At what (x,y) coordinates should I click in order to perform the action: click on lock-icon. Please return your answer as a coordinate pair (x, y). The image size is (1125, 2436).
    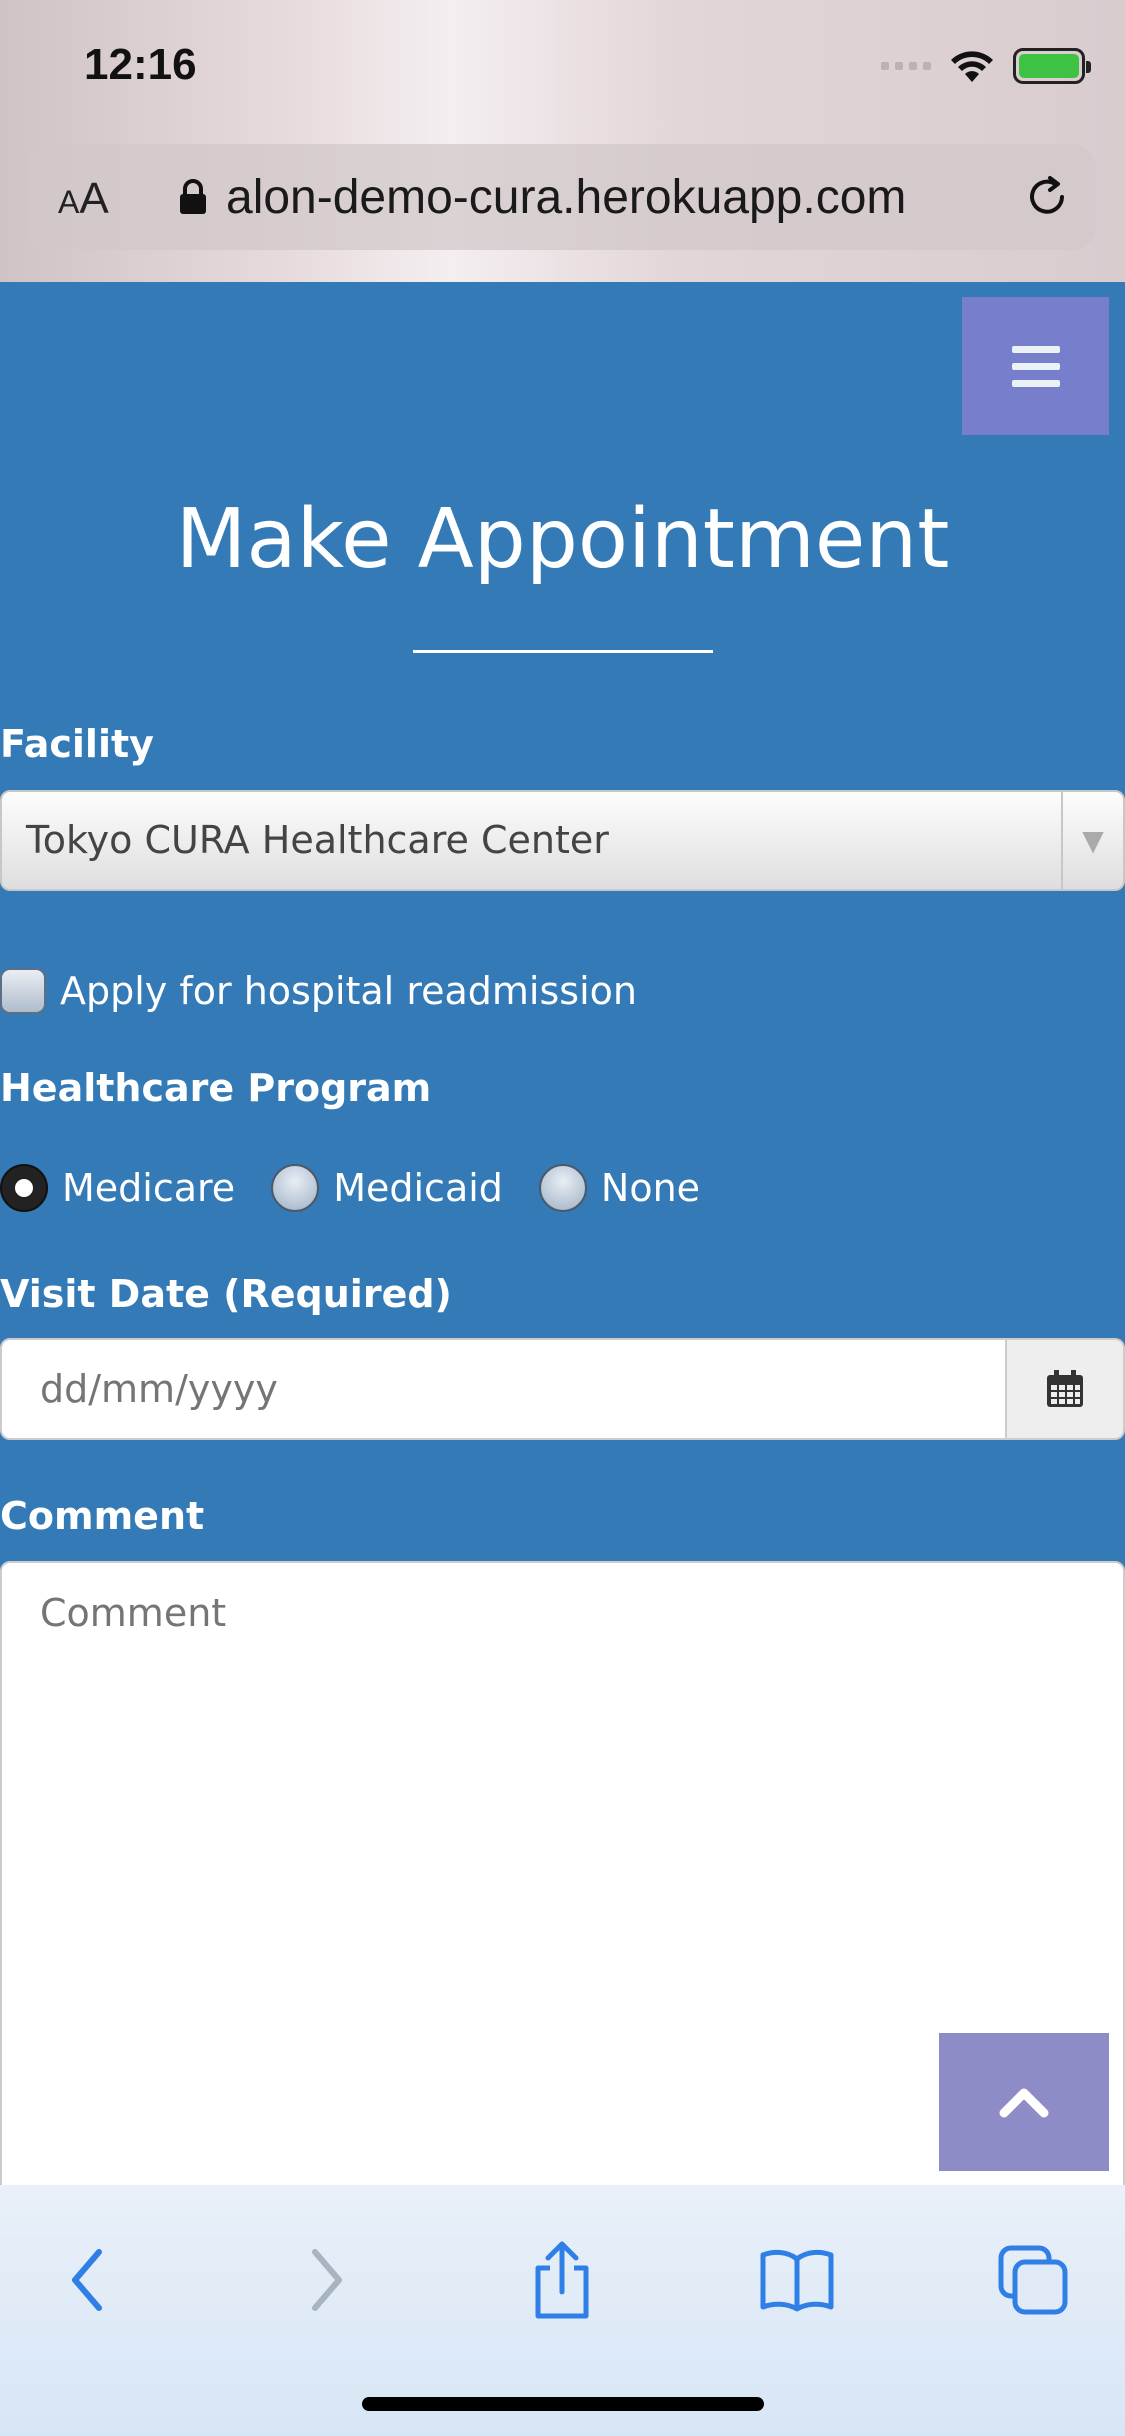
    Looking at the image, I should click on (193, 196).